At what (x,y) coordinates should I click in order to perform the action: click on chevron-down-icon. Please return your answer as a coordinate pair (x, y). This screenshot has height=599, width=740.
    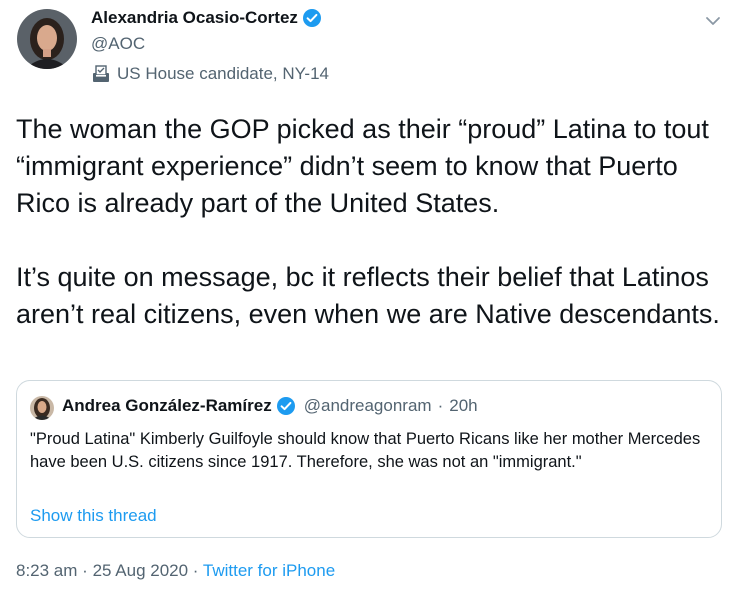
    Looking at the image, I should click on (713, 21).